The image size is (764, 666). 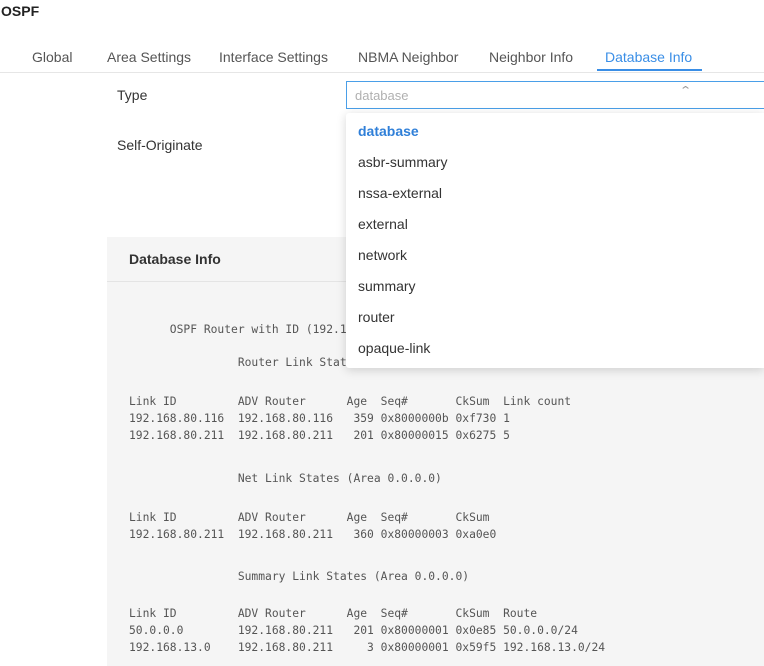 What do you see at coordinates (20, 11) in the screenshot?
I see `app-title: OSPF` at bounding box center [20, 11].